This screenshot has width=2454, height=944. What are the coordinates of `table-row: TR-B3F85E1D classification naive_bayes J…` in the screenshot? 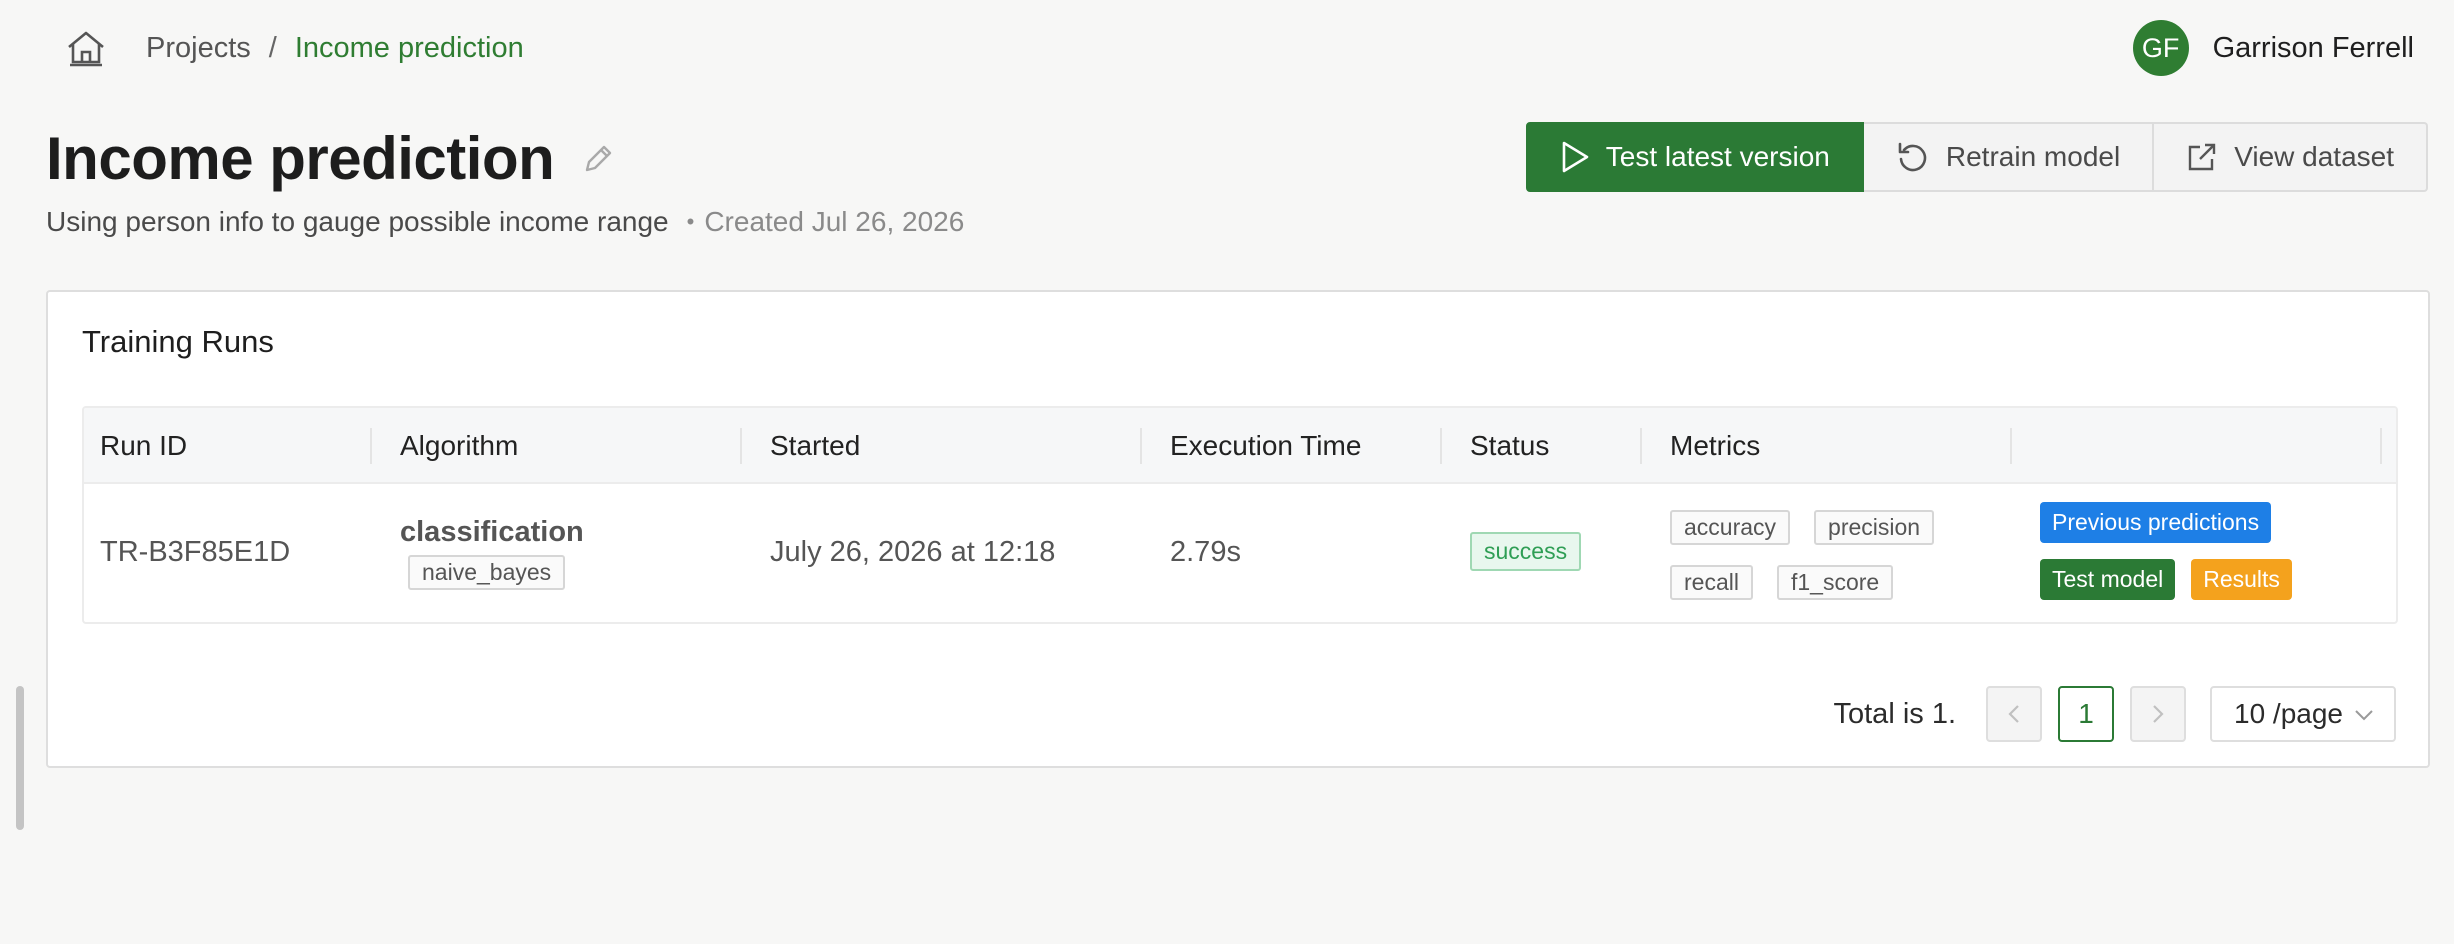 It's located at (1240, 553).